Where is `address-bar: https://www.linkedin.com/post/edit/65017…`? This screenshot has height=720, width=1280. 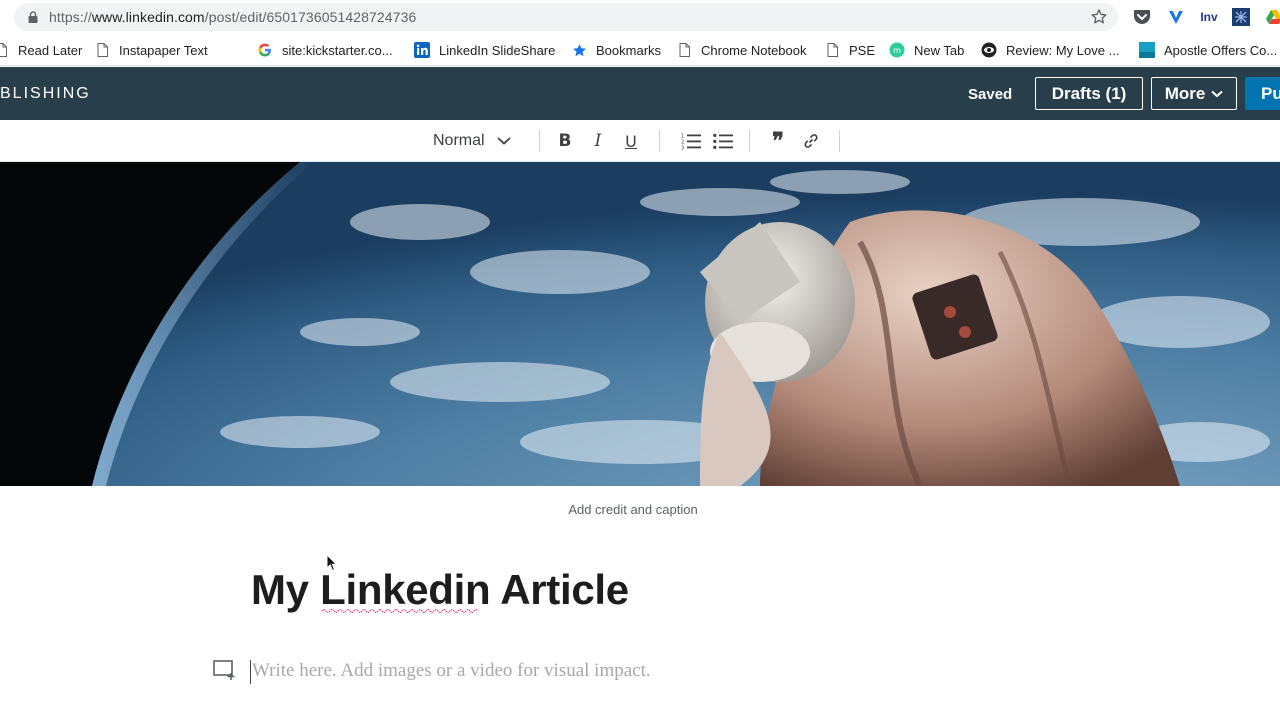 address-bar: https://www.linkedin.com/post/edit/65017… is located at coordinates (566, 17).